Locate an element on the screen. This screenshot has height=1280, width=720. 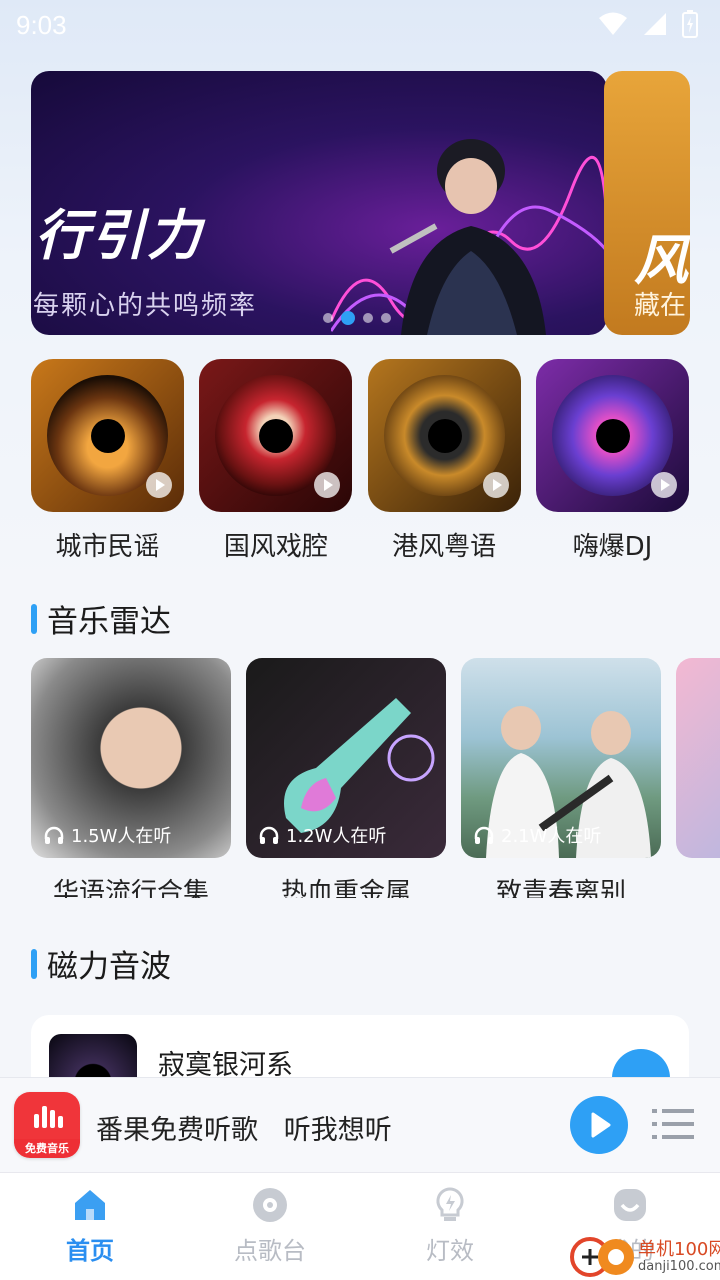
nav-item-song-request: 点歌台 is located at coordinates (270, 1226).